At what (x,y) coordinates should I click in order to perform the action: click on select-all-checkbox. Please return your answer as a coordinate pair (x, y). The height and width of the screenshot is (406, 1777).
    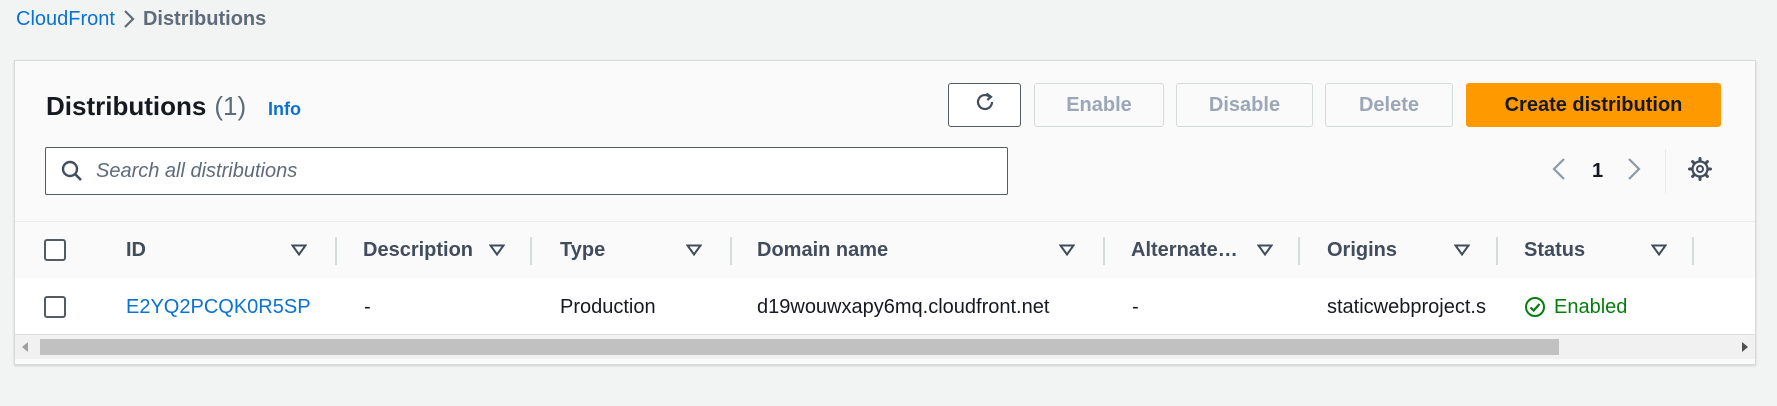
    Looking at the image, I should click on (55, 250).